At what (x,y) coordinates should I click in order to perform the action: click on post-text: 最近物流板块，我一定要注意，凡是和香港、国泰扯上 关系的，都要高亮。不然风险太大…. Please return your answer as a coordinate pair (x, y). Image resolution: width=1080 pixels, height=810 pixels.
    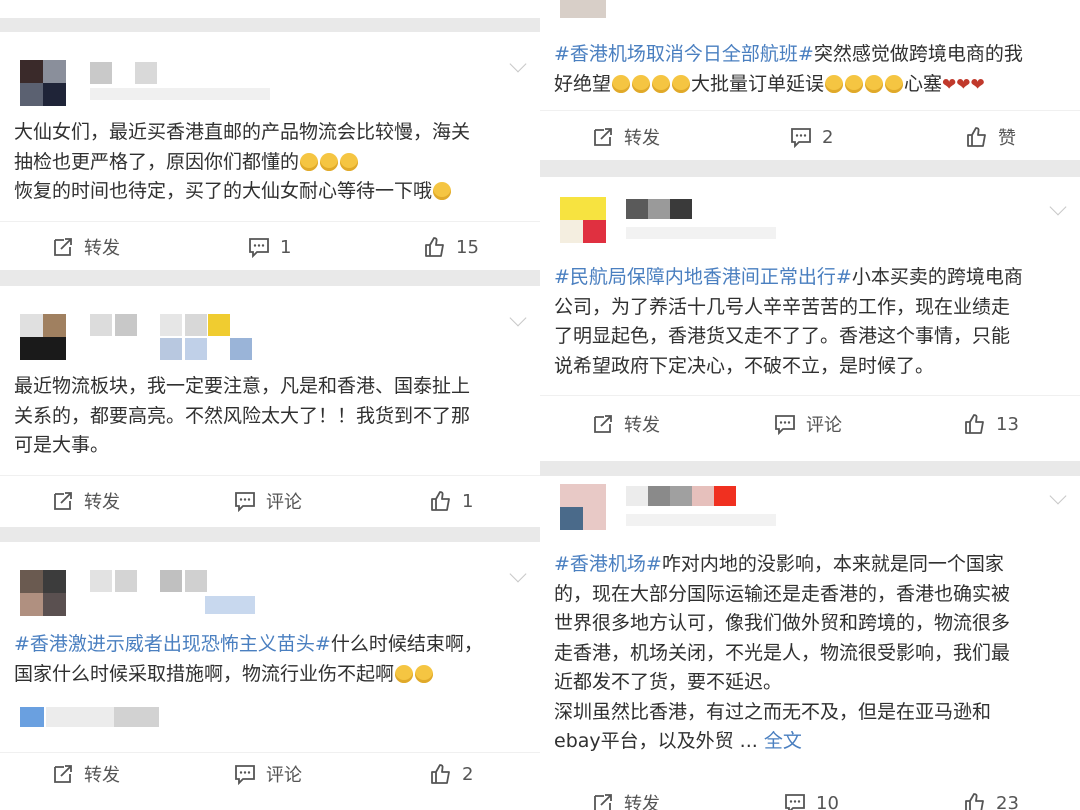
    Looking at the image, I should click on (242, 416).